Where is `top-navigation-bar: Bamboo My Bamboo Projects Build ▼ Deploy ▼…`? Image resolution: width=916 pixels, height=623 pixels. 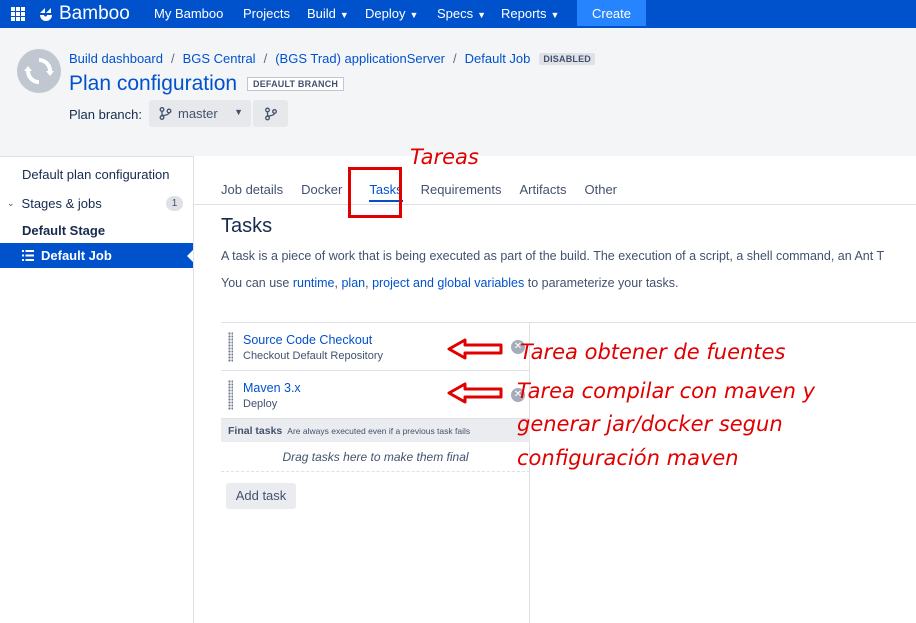
top-navigation-bar: Bamboo My Bamboo Projects Build ▼ Deploy ▼… is located at coordinates (458, 14).